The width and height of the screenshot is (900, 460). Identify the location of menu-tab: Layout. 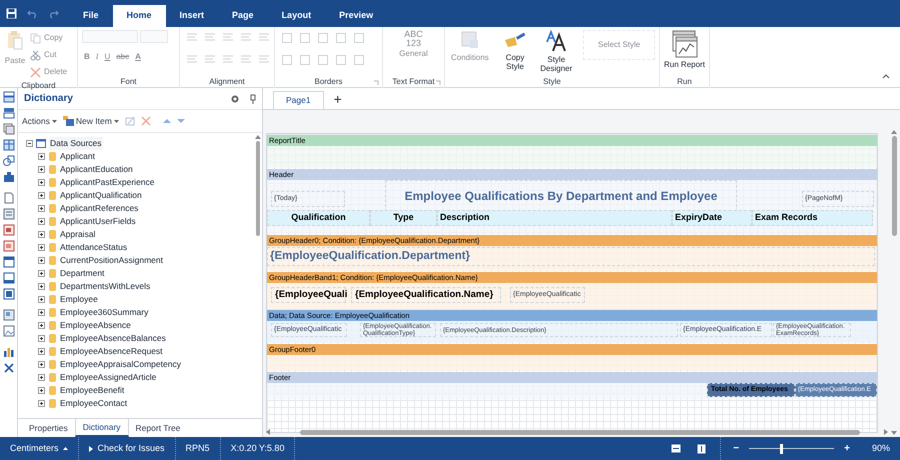
(297, 16).